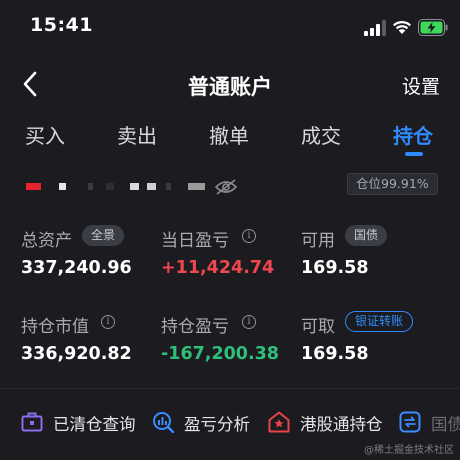 The width and height of the screenshot is (460, 460). Describe the element at coordinates (392, 184) in the screenshot. I see `position-ratio-badge: 仓位99.91%` at that location.